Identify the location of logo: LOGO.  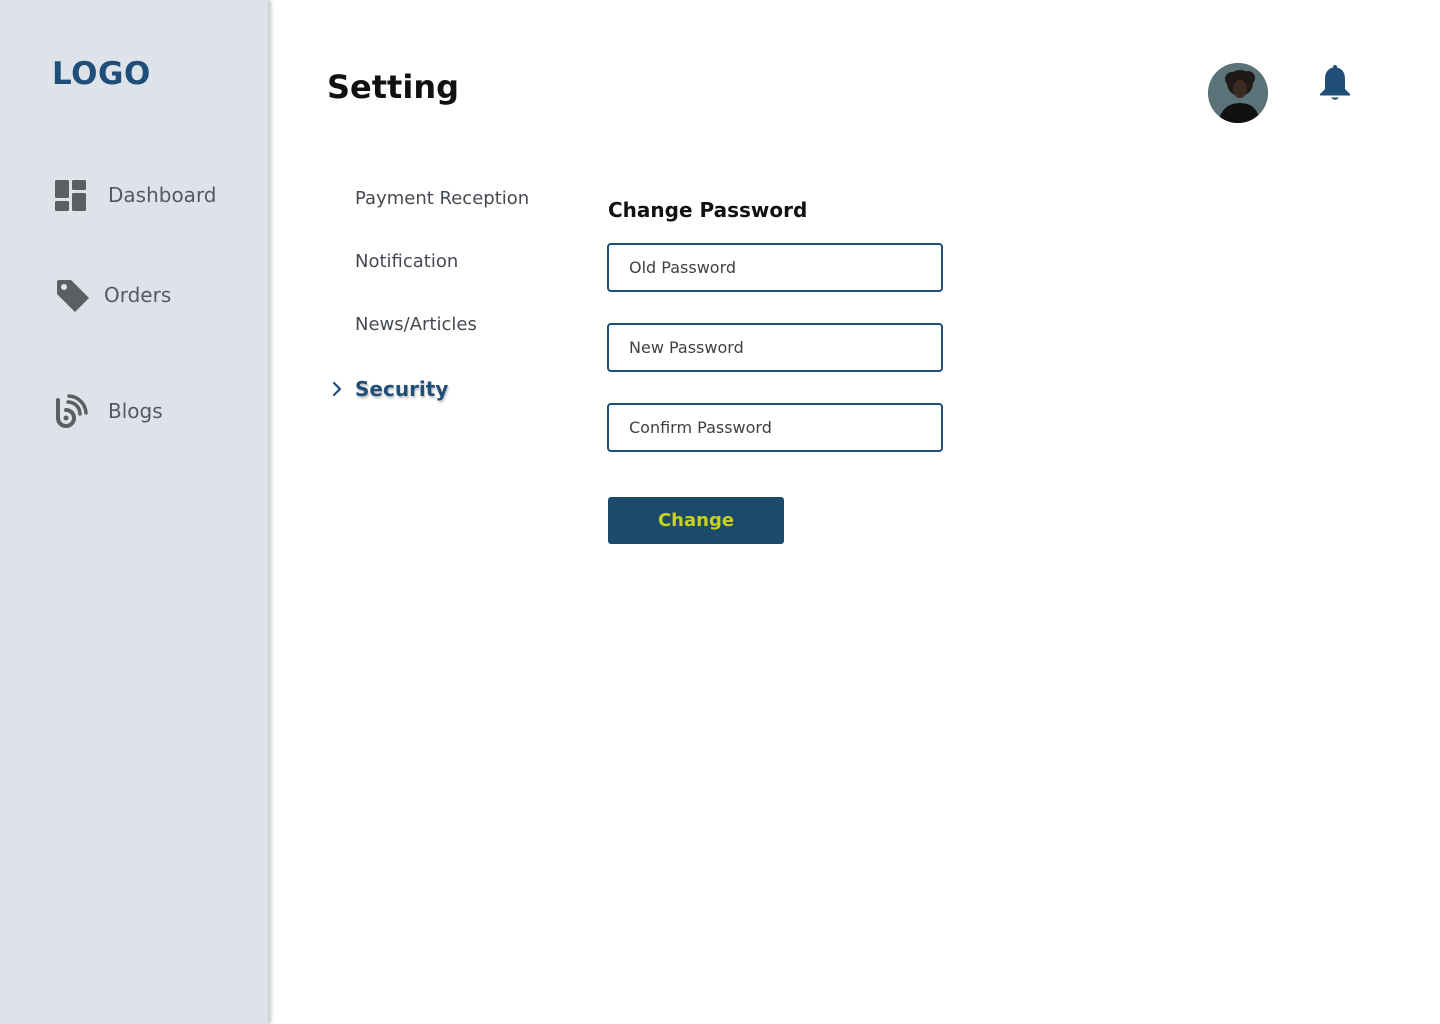
(101, 74).